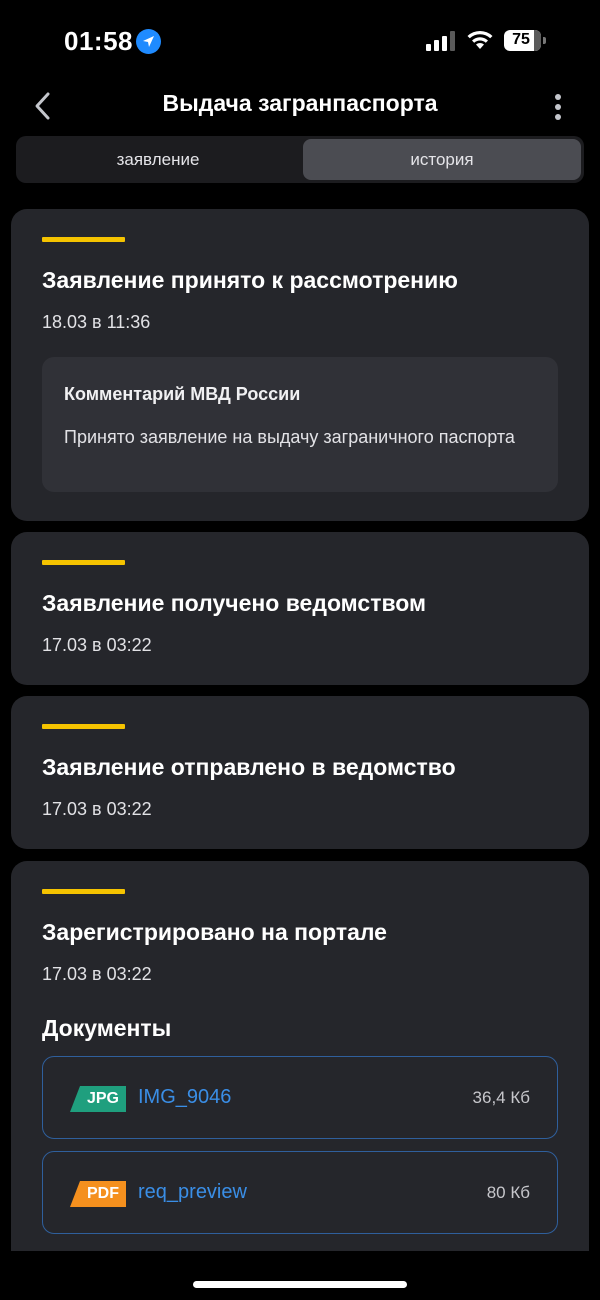 The image size is (600, 1300). Describe the element at coordinates (442, 159) in the screenshot. I see `tab-history: история` at that location.